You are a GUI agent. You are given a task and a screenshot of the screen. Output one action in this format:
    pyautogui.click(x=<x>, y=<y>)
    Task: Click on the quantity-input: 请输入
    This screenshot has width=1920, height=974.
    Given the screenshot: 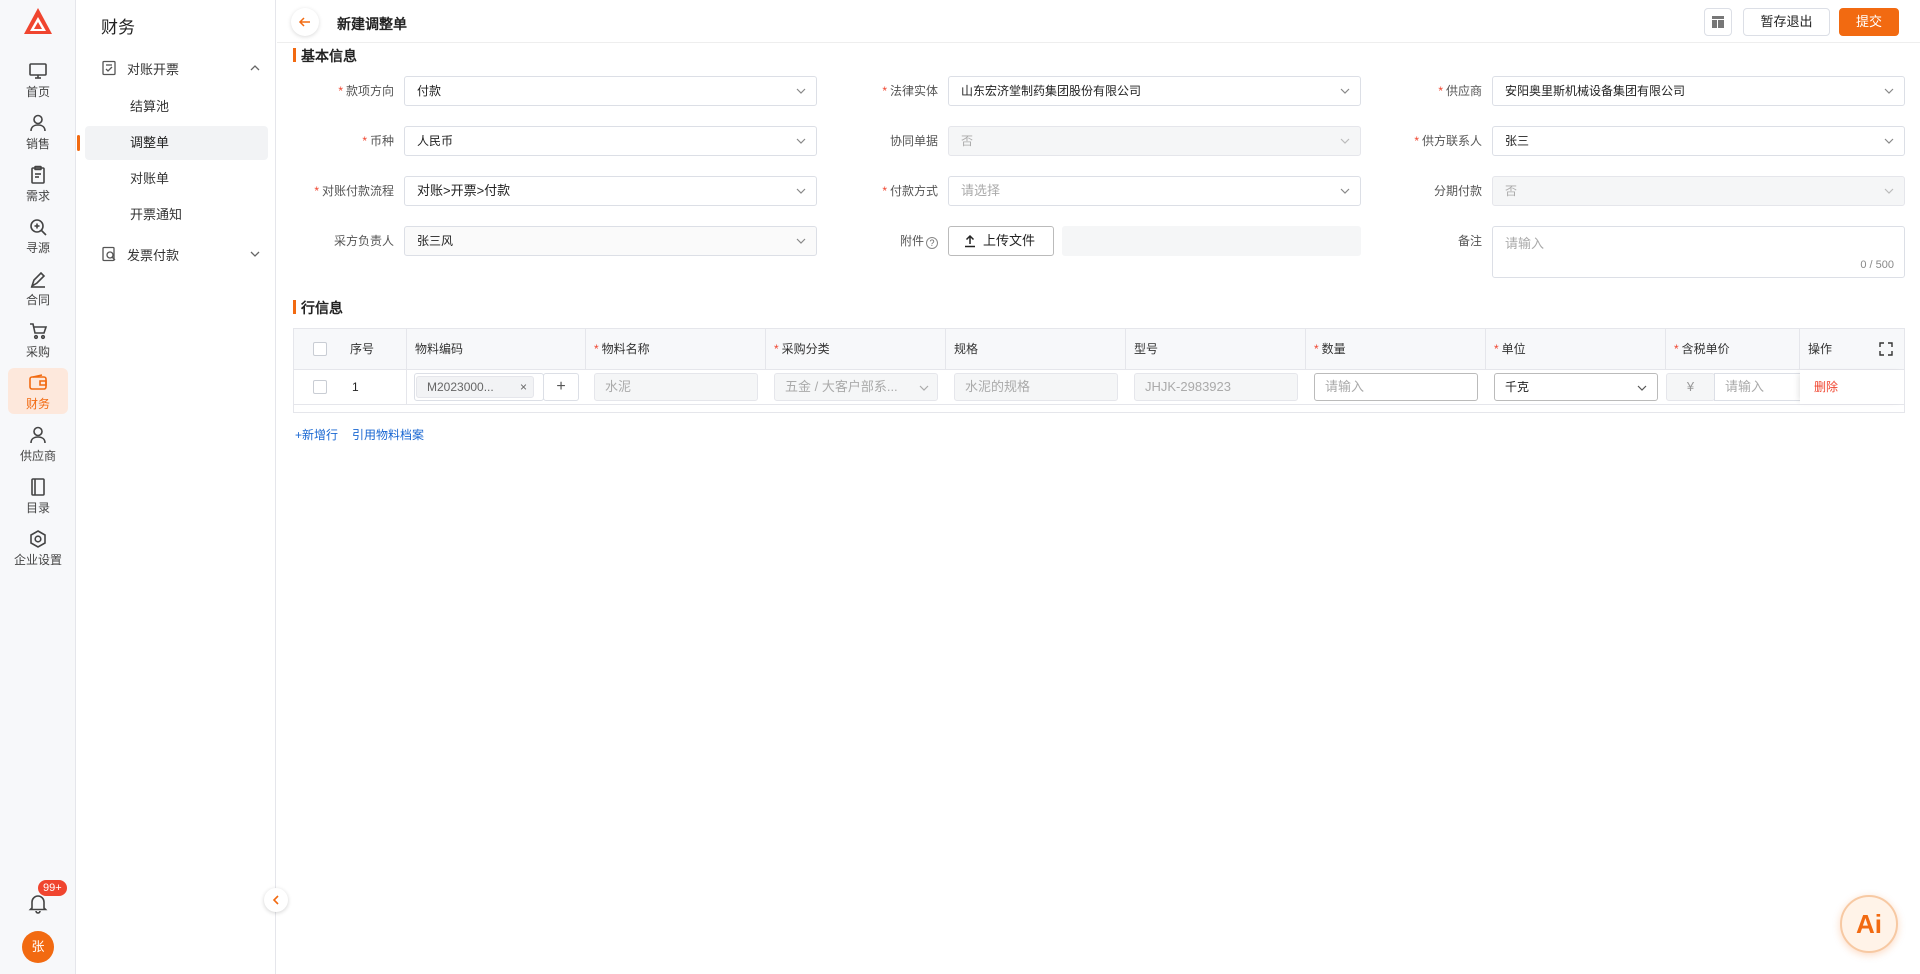 What is the action you would take?
    pyautogui.click(x=1396, y=387)
    